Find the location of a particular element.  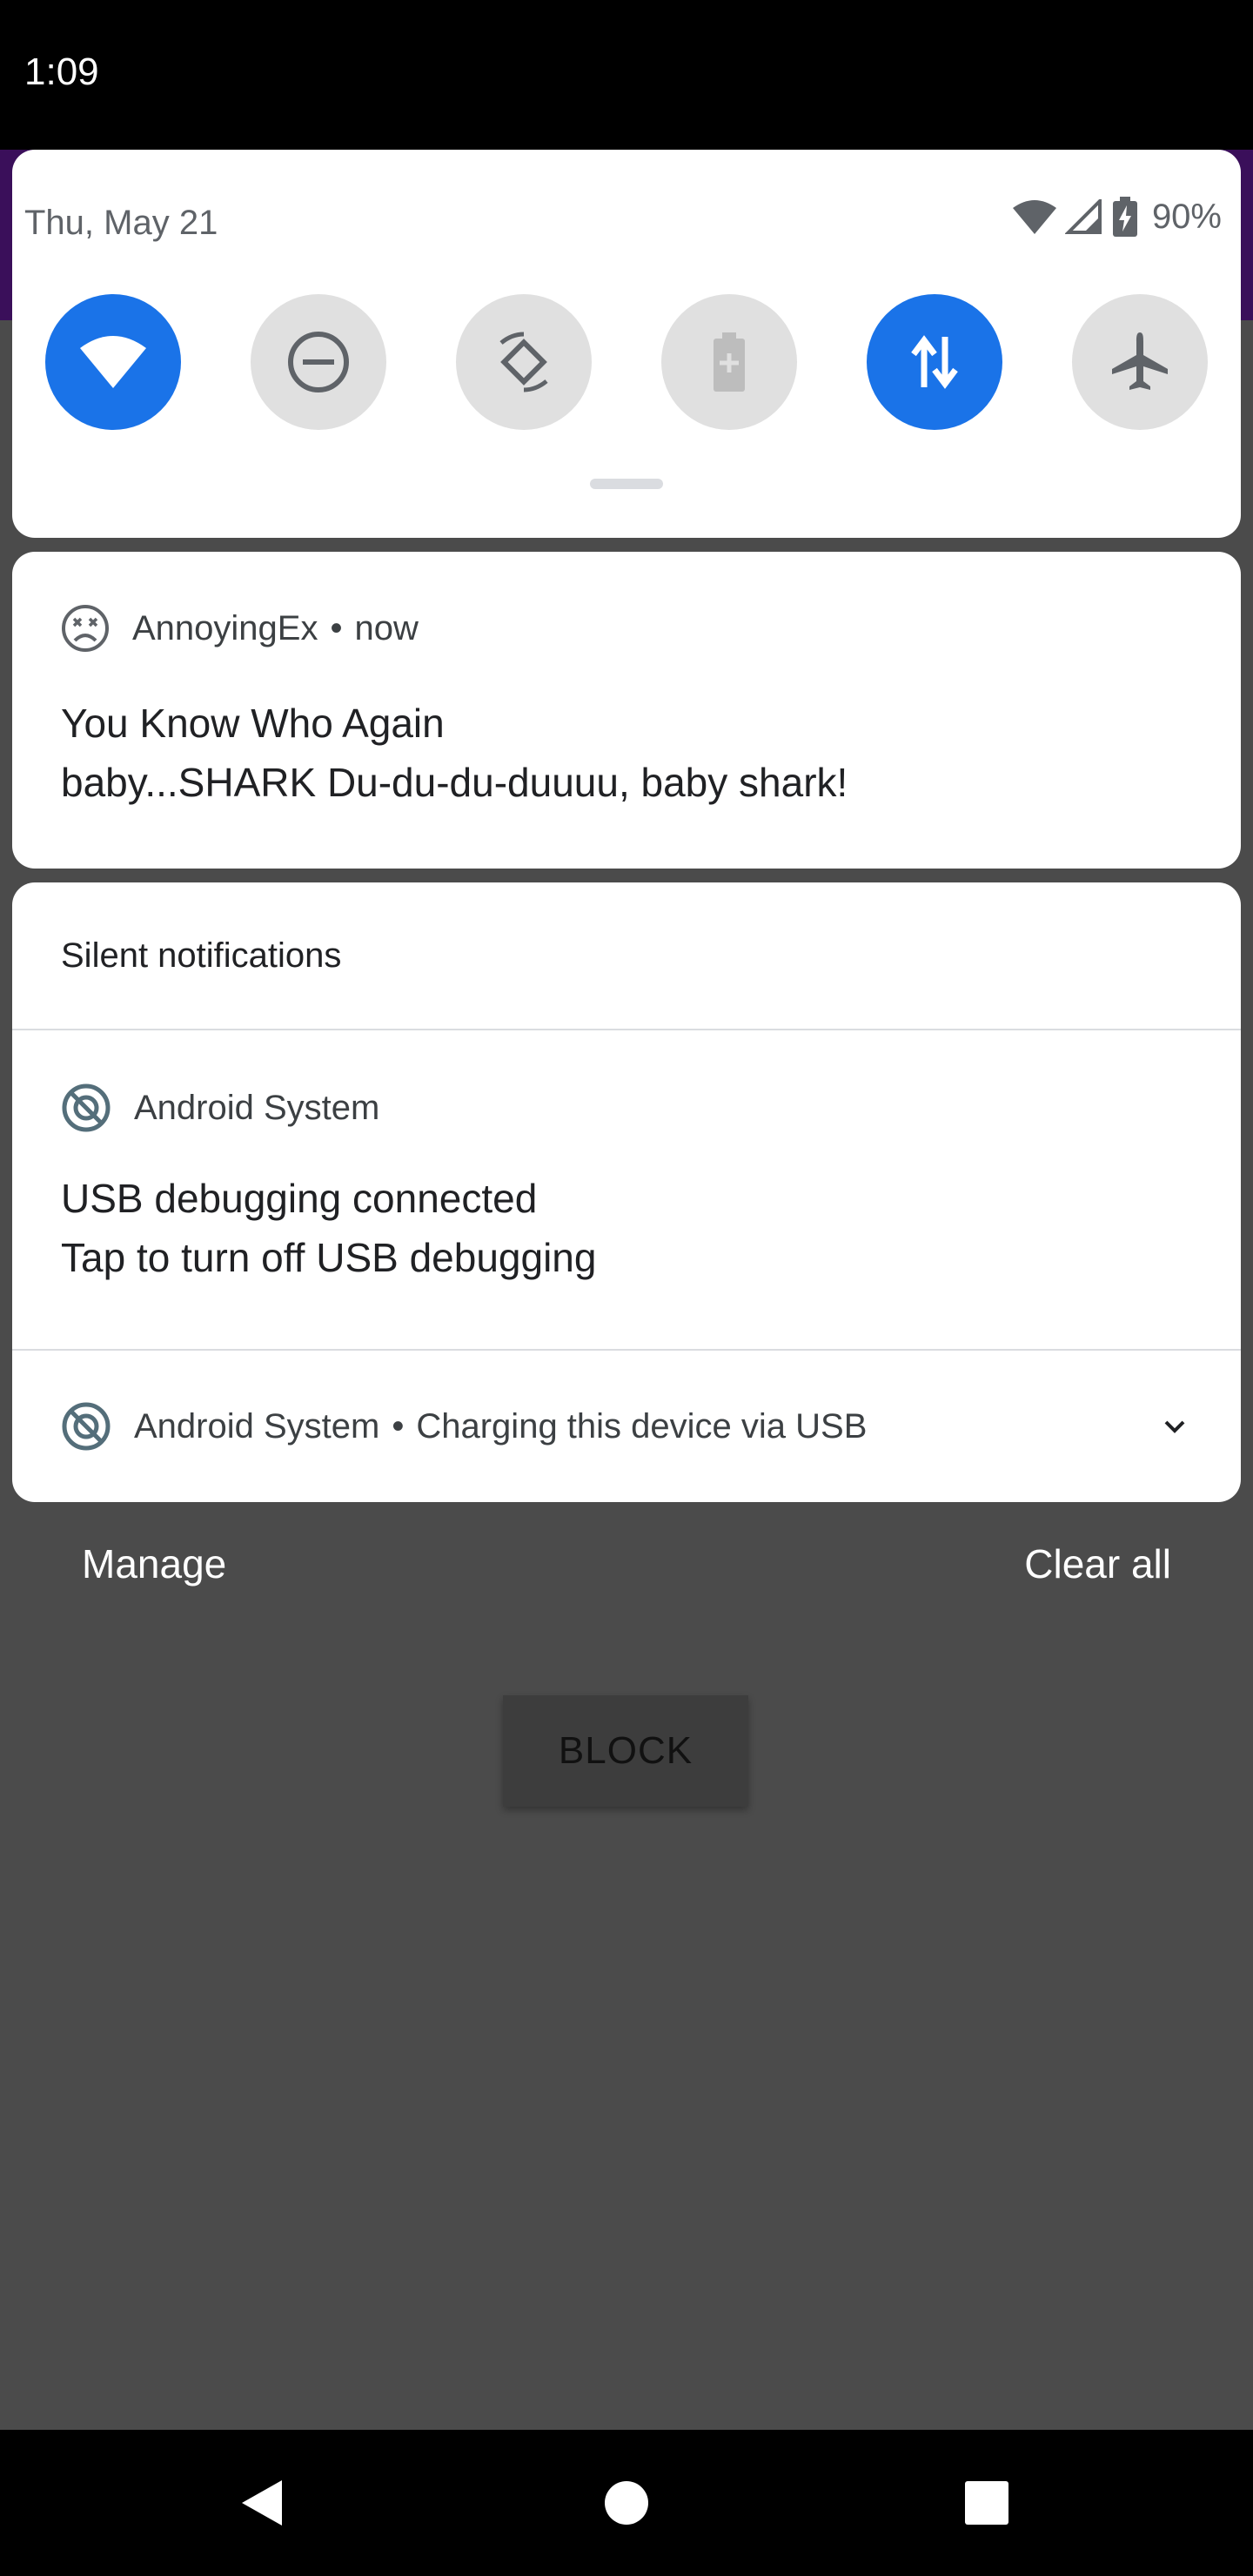

tile-battery-saver is located at coordinates (729, 362).